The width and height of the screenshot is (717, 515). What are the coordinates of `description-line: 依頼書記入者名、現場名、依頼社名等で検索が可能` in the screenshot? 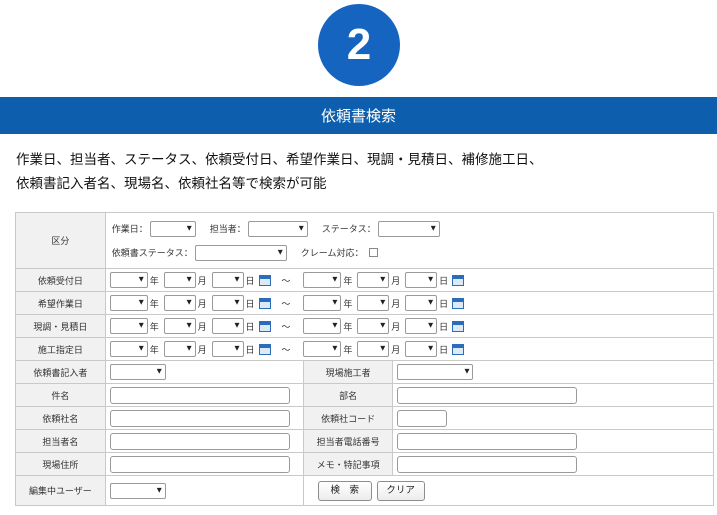 It's located at (171, 184).